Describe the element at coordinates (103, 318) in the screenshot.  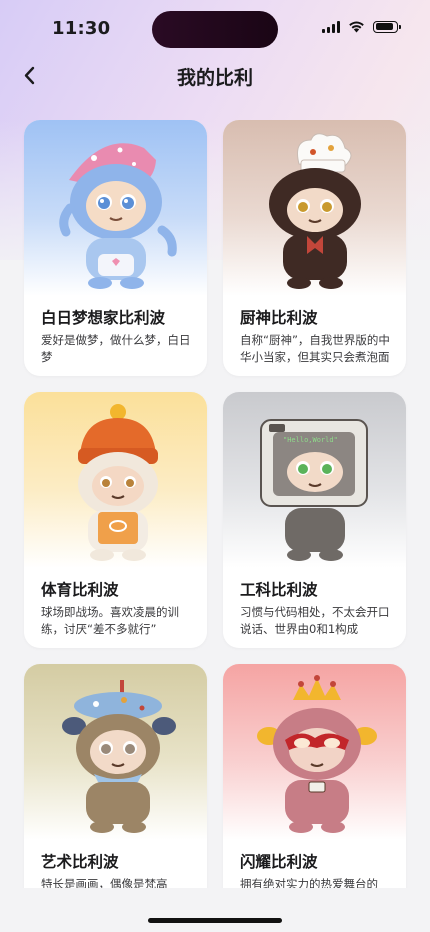
I see `character-name: 白日梦想家比利波` at that location.